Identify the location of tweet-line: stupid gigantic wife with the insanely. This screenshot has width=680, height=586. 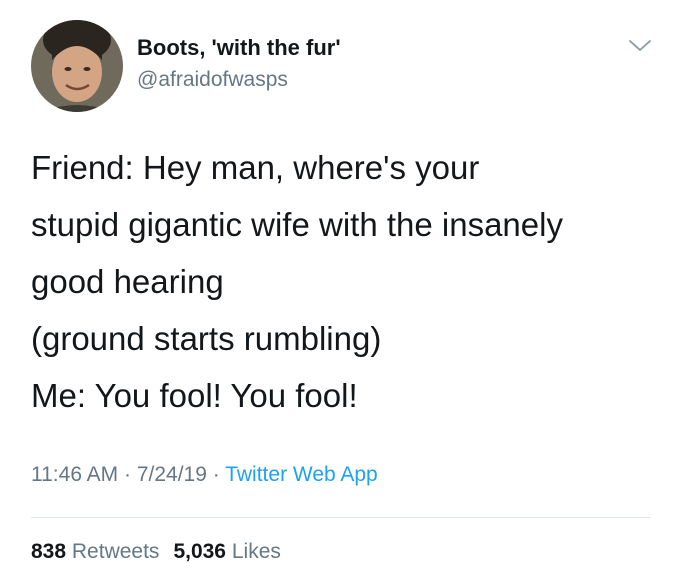
(297, 224).